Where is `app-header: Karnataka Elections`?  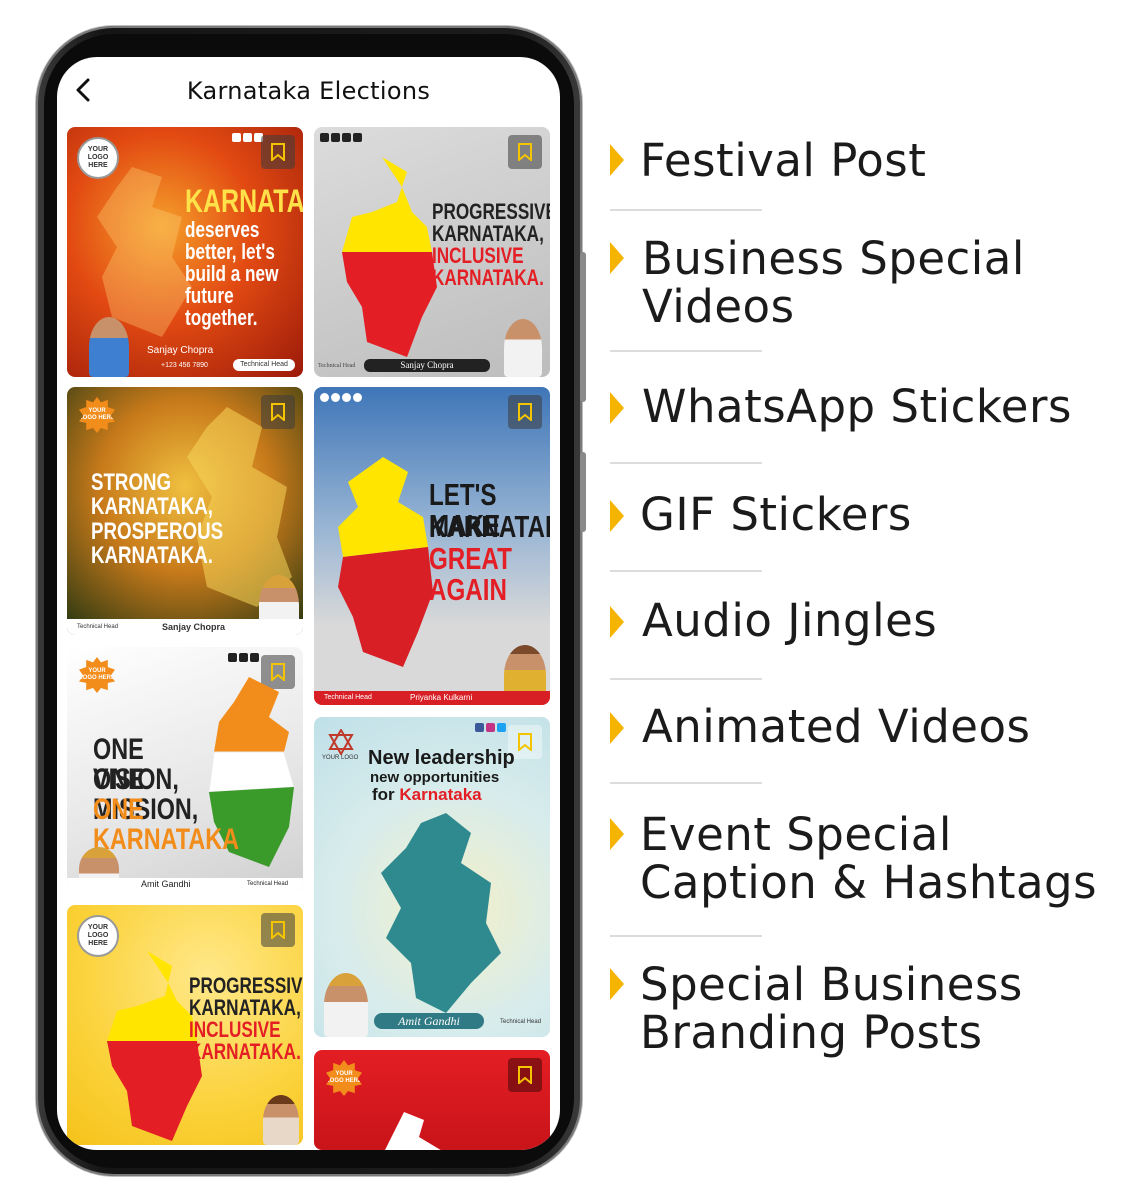
app-header: Karnataka Elections is located at coordinates (308, 90).